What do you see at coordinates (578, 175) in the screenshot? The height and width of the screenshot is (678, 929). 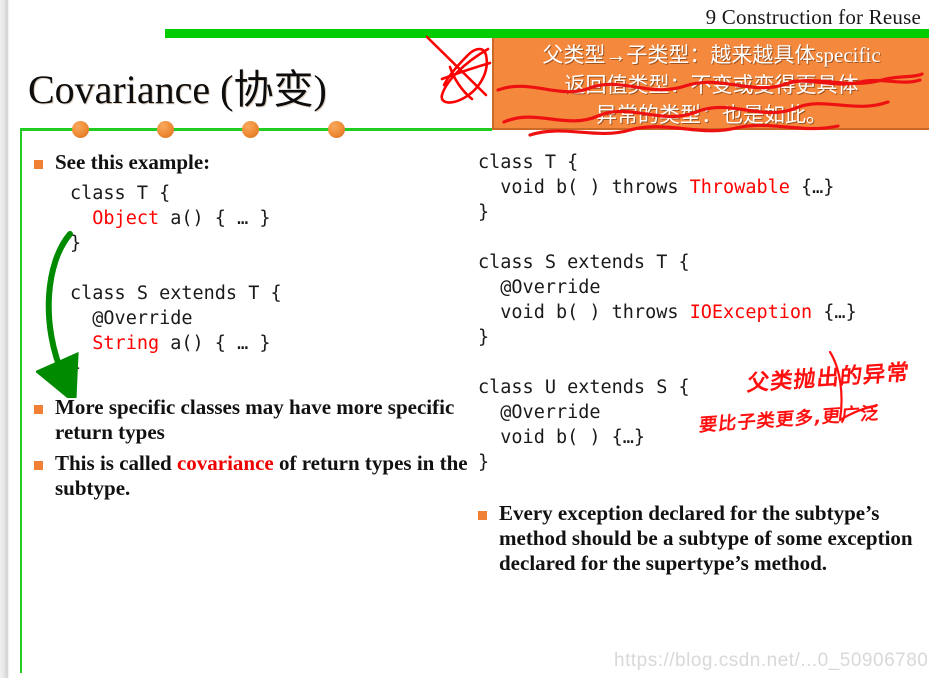 I see `code-line: class T { void b( ) throws` at bounding box center [578, 175].